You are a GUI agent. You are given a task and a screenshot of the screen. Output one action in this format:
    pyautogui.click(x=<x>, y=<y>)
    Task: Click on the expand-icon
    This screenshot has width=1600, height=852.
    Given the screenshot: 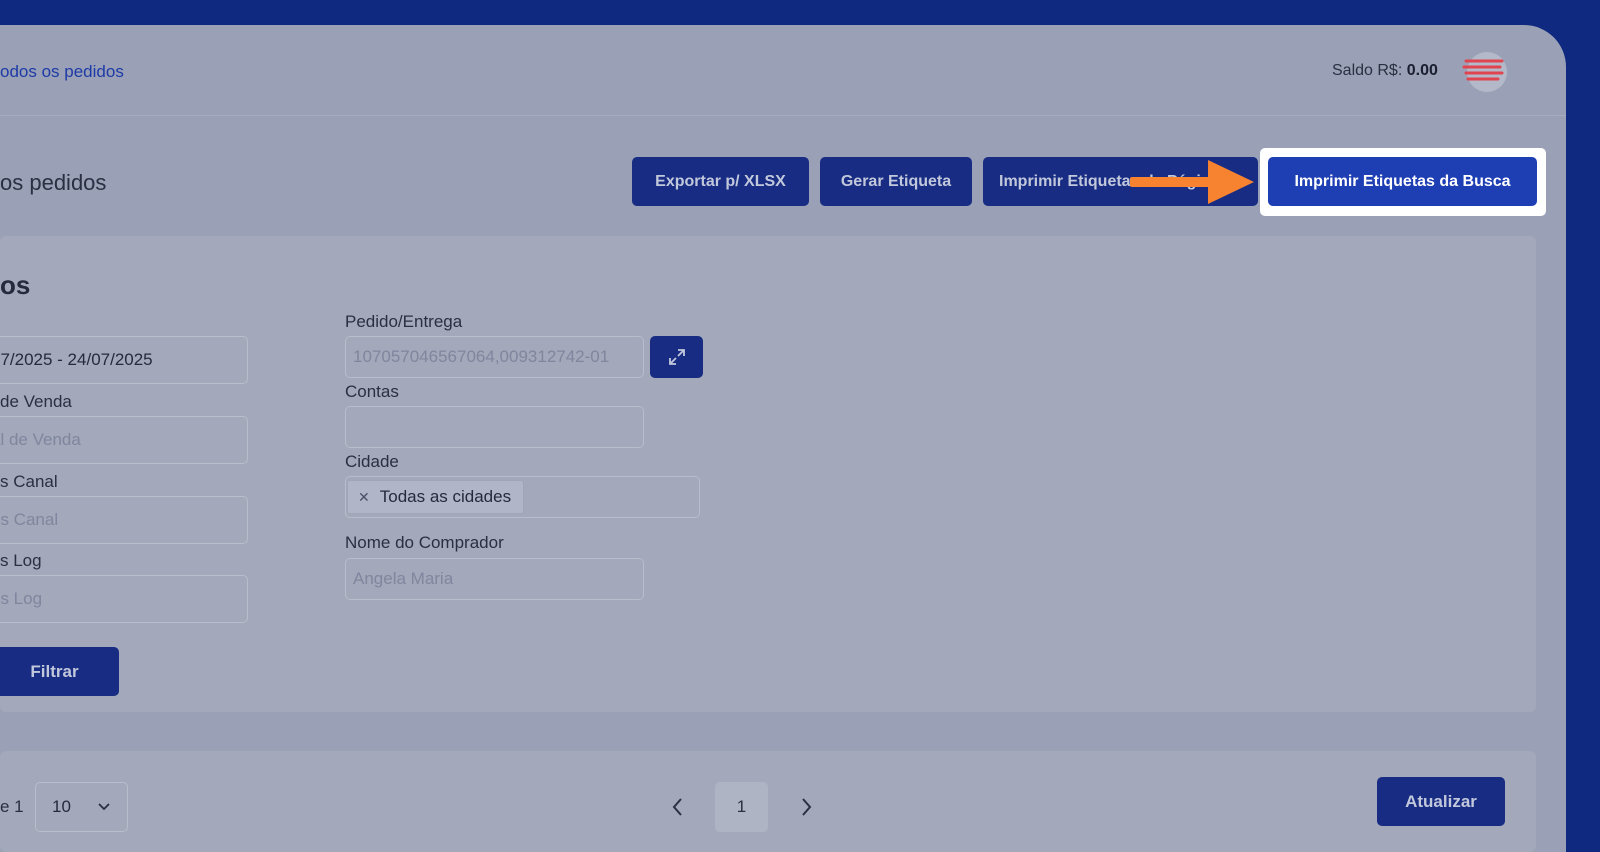 What is the action you would take?
    pyautogui.click(x=676, y=357)
    